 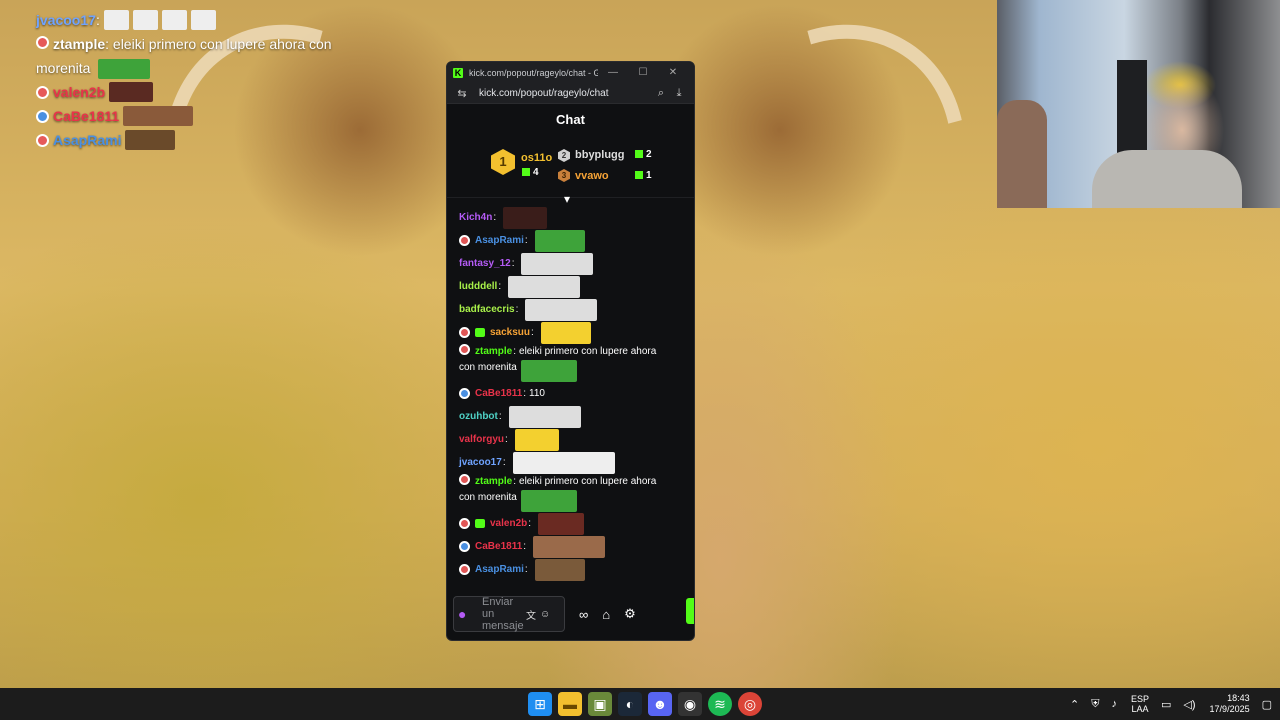 What do you see at coordinates (673, 72) in the screenshot?
I see `close-icon: ✕` at bounding box center [673, 72].